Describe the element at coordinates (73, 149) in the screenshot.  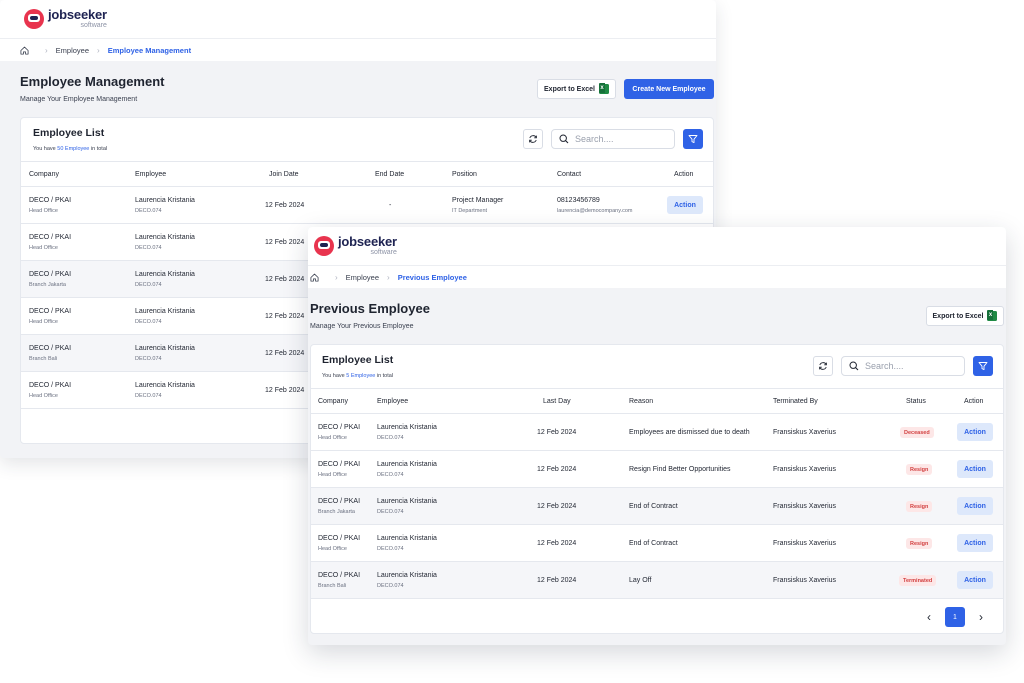
I see `count-link: 50 Employee` at that location.